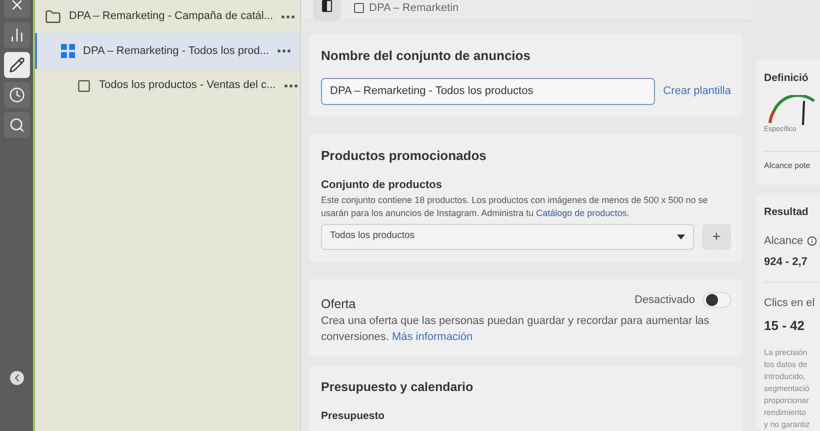 Image resolution: width=820 pixels, height=431 pixels. I want to click on search-icon, so click(16, 125).